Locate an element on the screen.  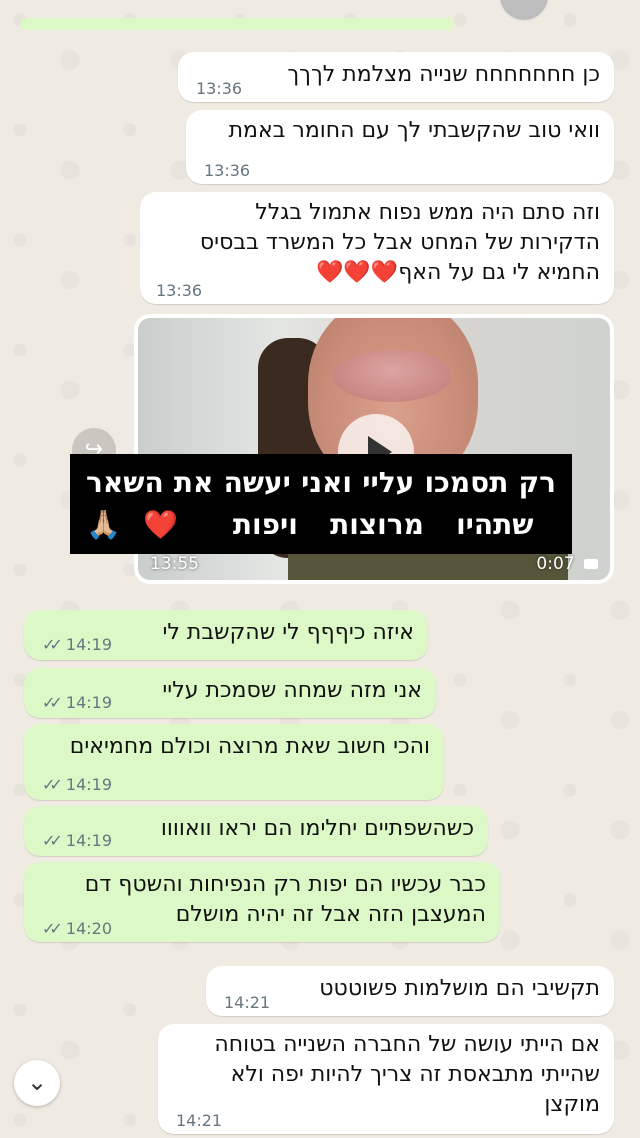
message-line: אם הייתי עושה של החברה השנייה בטוחה is located at coordinates (407, 1044).